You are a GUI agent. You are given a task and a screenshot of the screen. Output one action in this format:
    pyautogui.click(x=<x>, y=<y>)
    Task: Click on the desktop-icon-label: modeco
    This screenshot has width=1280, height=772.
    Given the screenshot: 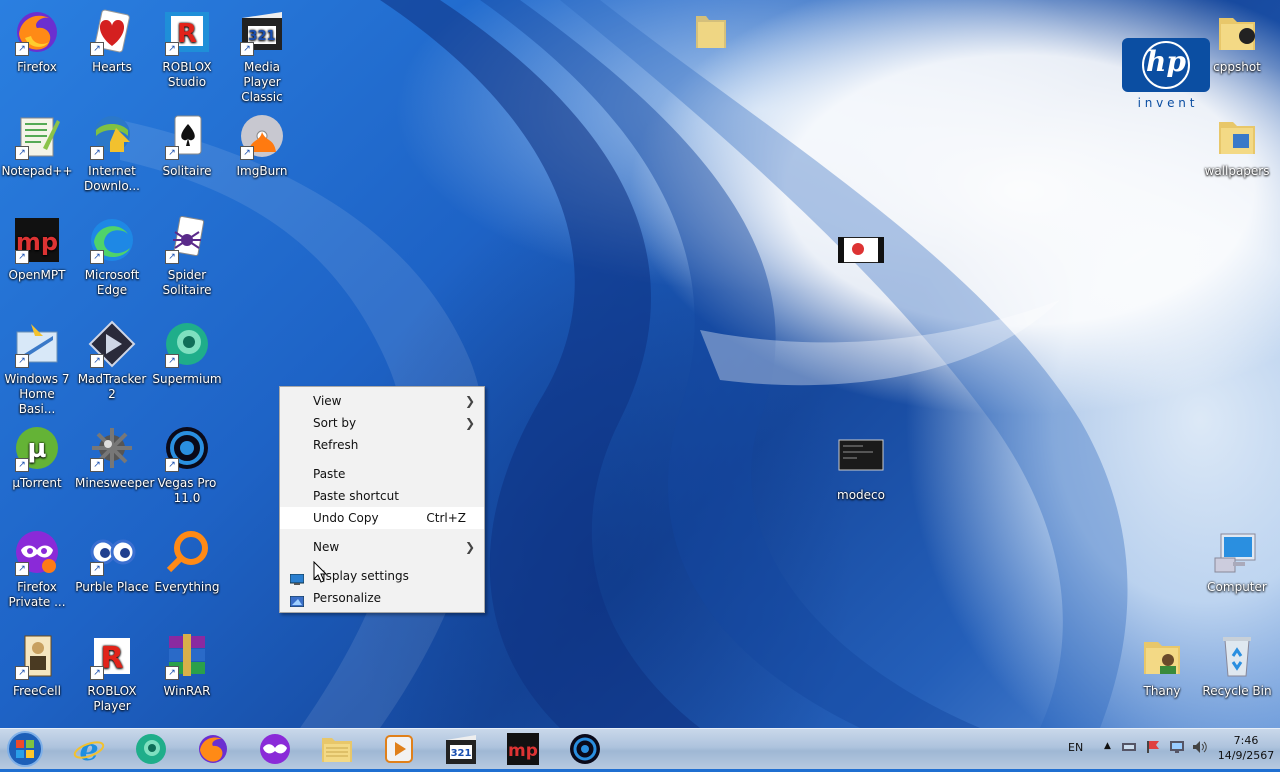 What is the action you would take?
    pyautogui.click(x=861, y=495)
    